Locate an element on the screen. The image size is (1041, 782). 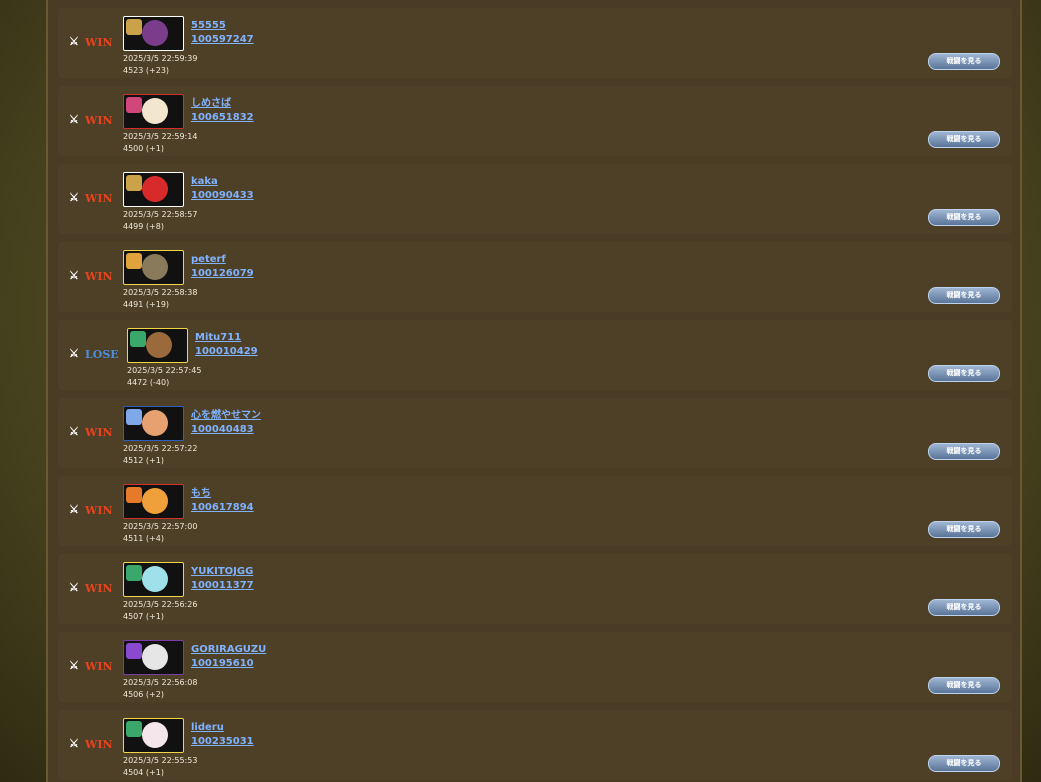
battle-score: 4523 (+23) is located at coordinates (146, 70).